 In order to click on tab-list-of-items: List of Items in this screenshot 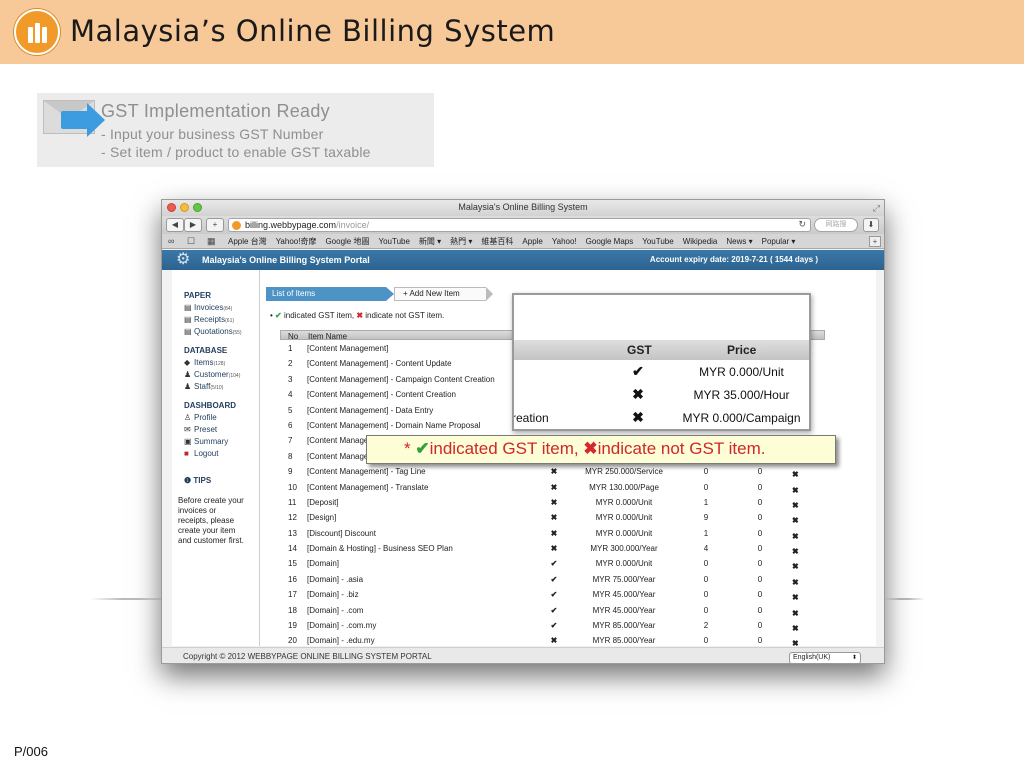, I will do `click(330, 294)`.